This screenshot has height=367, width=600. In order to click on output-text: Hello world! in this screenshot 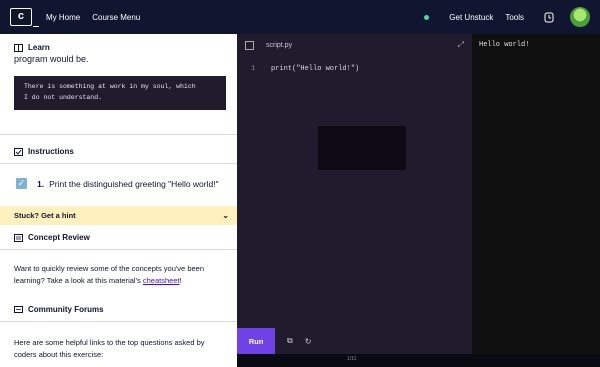, I will do `click(504, 45)`.